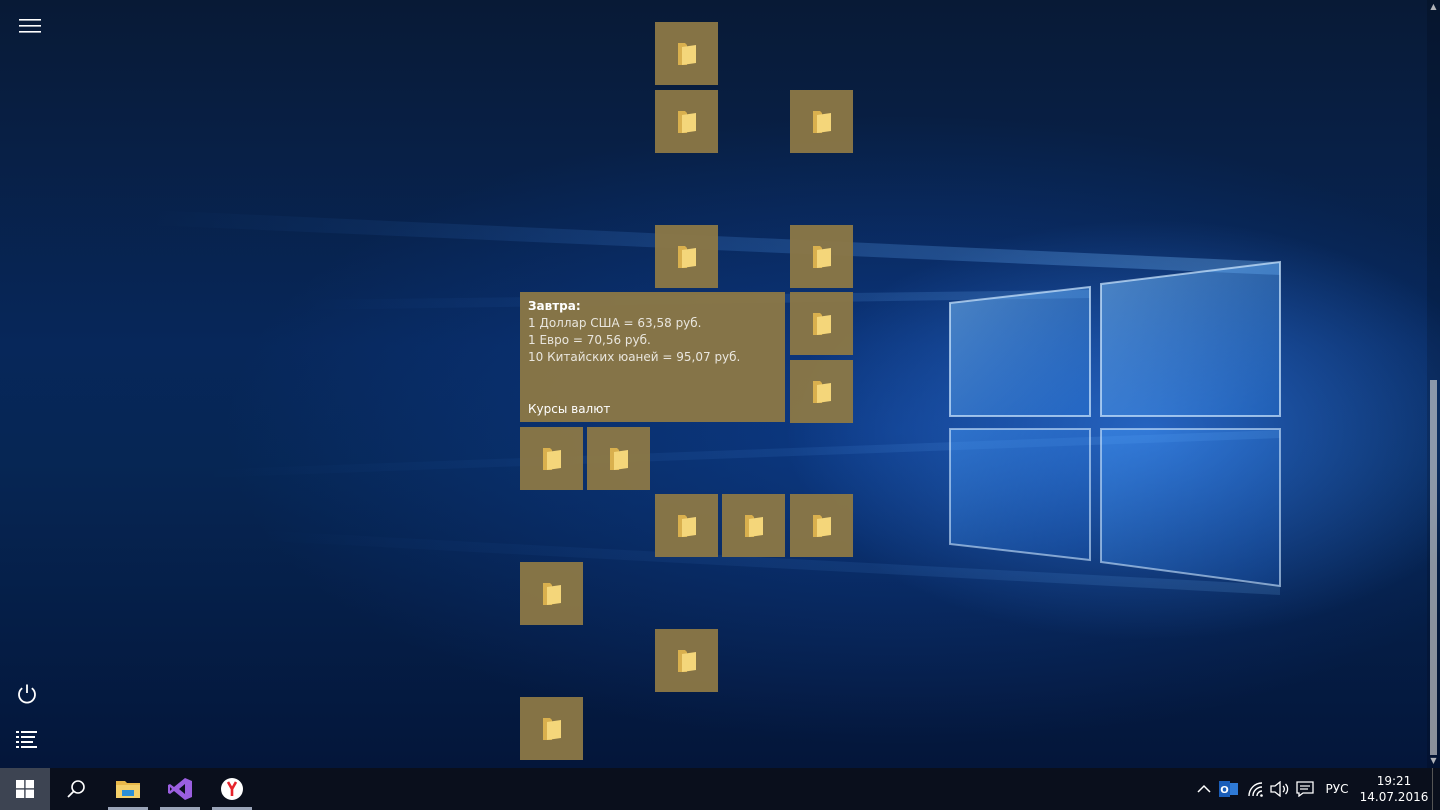 The width and height of the screenshot is (1440, 810). I want to click on tray-volume, so click(1280, 789).